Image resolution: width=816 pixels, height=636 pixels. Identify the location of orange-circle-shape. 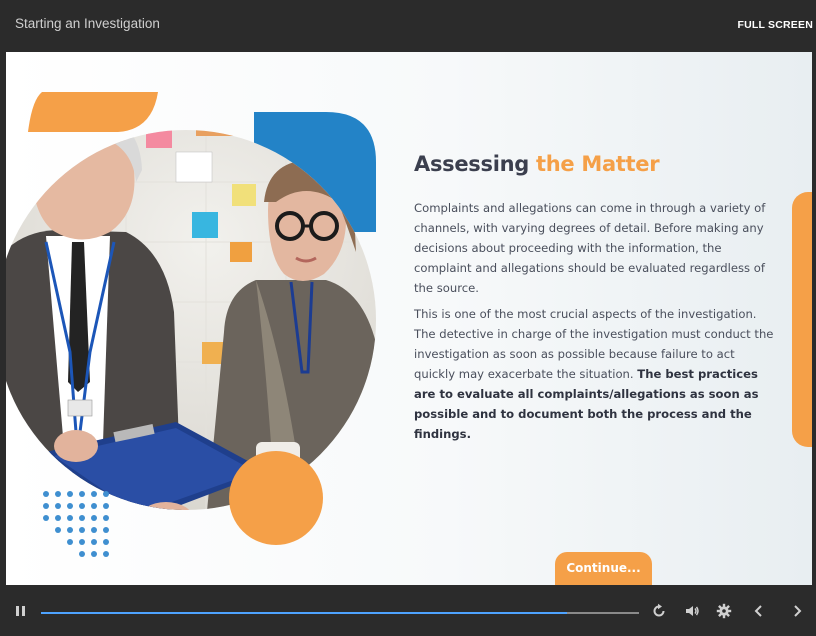
(276, 498).